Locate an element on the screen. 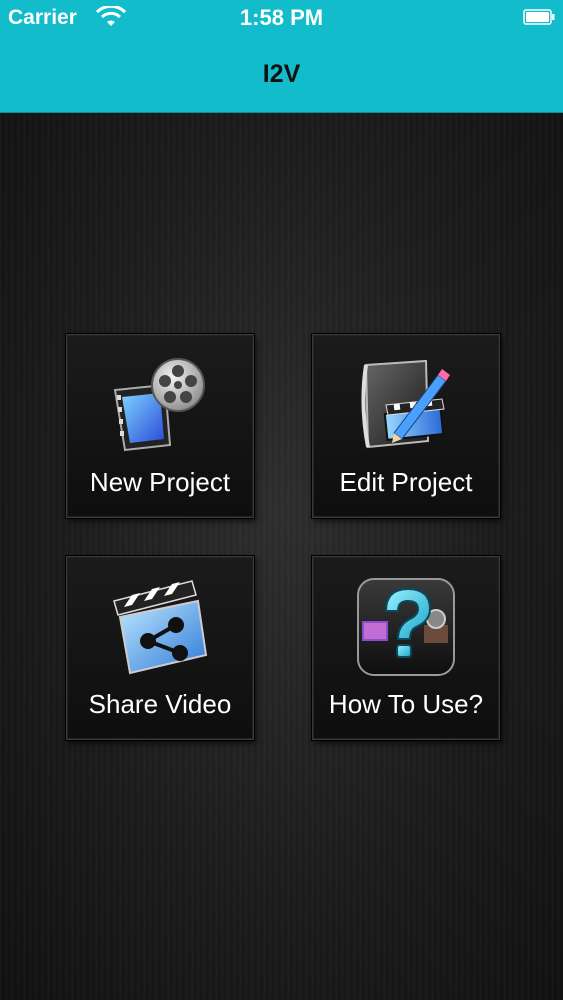  nav-bar: I2V is located at coordinates (281, 74).